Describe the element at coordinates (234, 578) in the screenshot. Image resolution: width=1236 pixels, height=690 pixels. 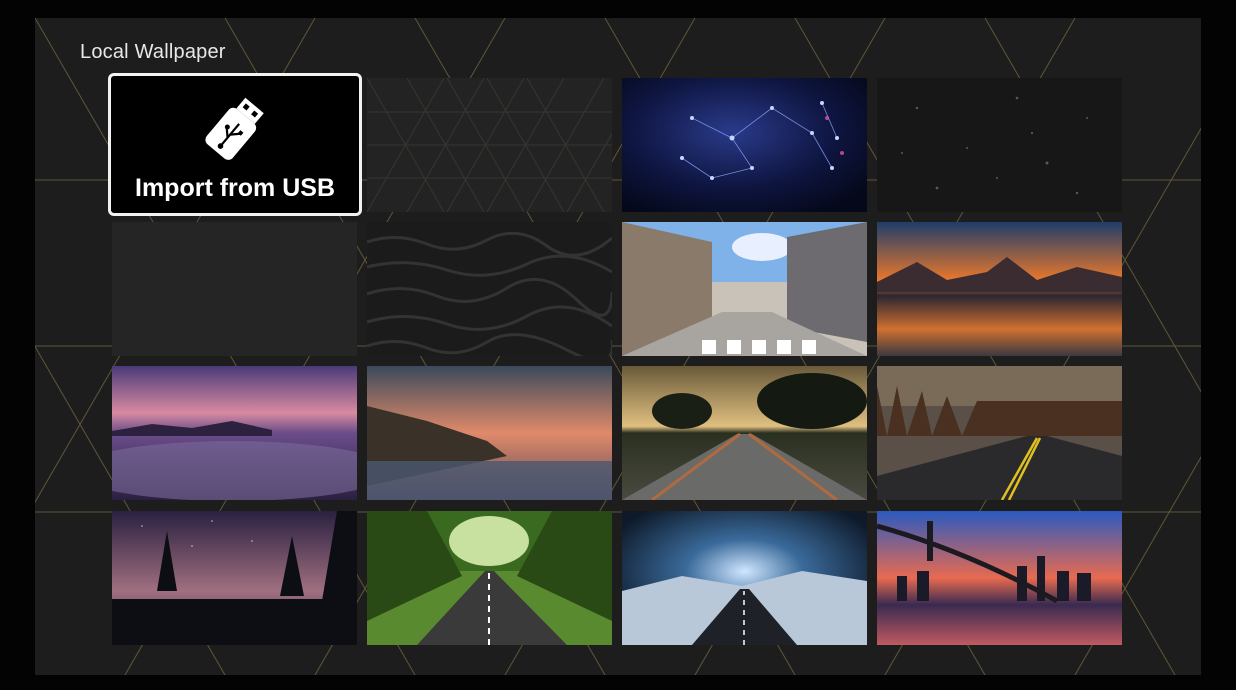
I see `wallpaper-tile-night-lake` at that location.